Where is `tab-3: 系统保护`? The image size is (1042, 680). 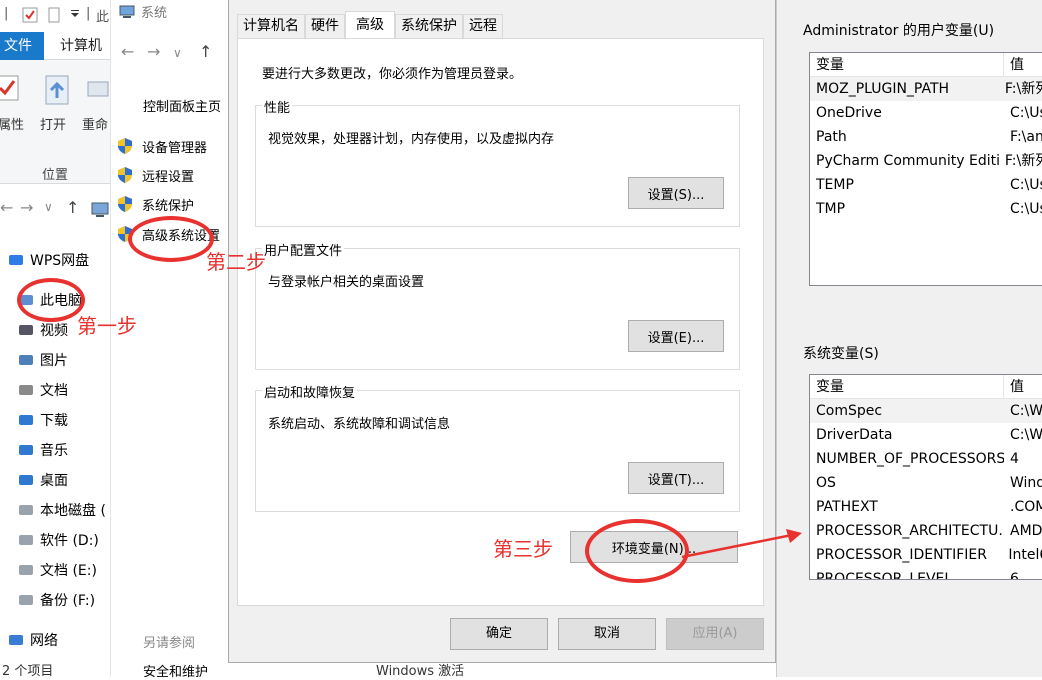 tab-3: 系统保护 is located at coordinates (429, 26).